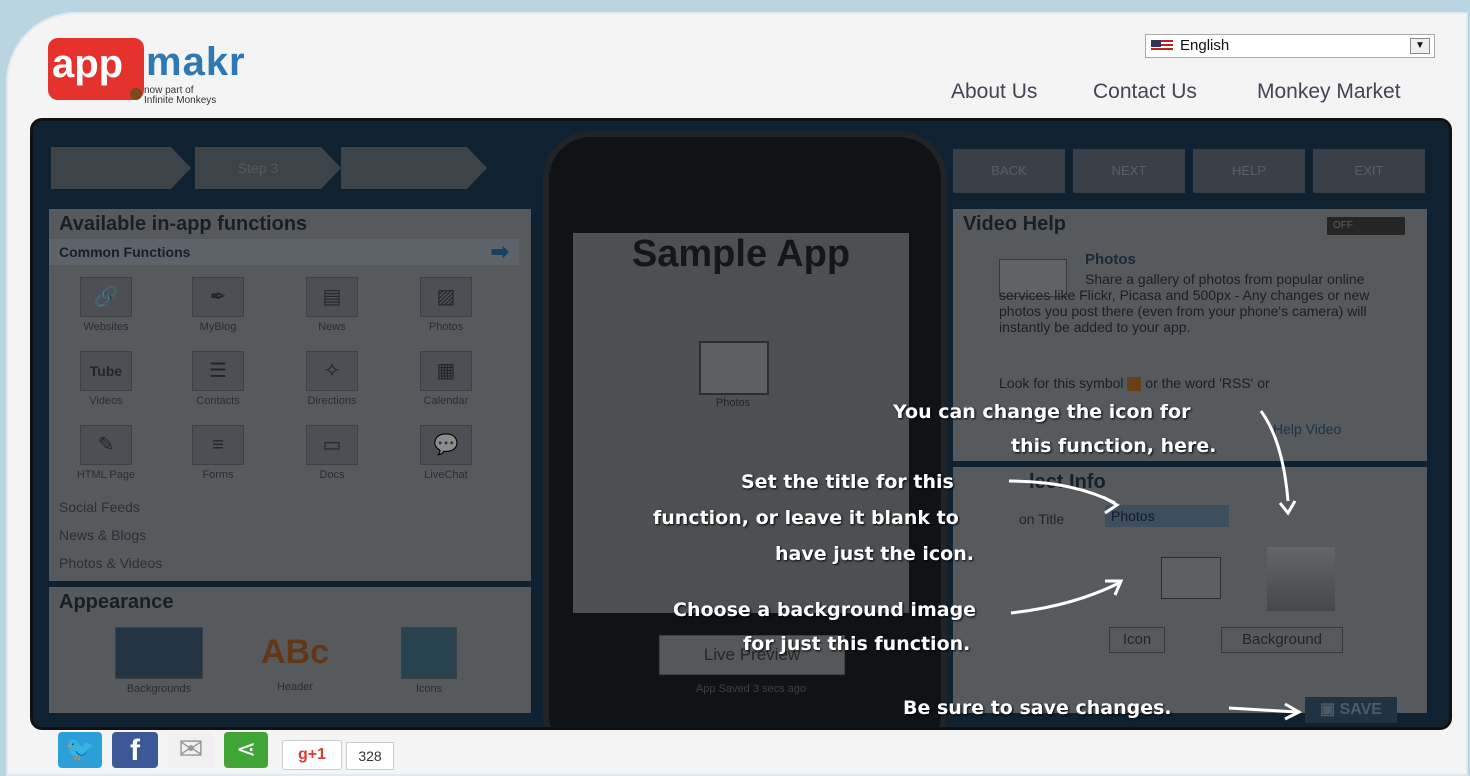 The image size is (1470, 776). What do you see at coordinates (1263, 710) in the screenshot?
I see `arrow-save` at bounding box center [1263, 710].